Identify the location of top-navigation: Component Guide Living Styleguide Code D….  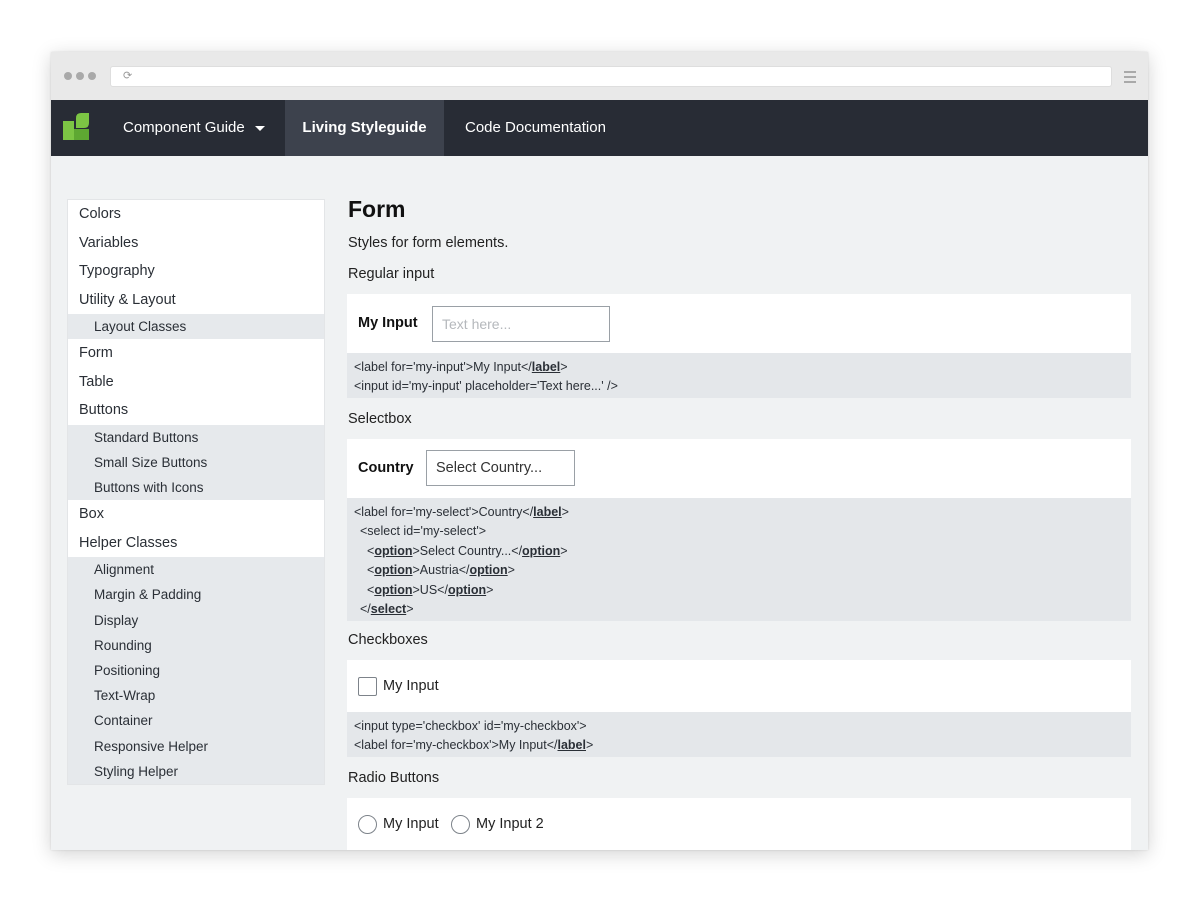
(599, 128).